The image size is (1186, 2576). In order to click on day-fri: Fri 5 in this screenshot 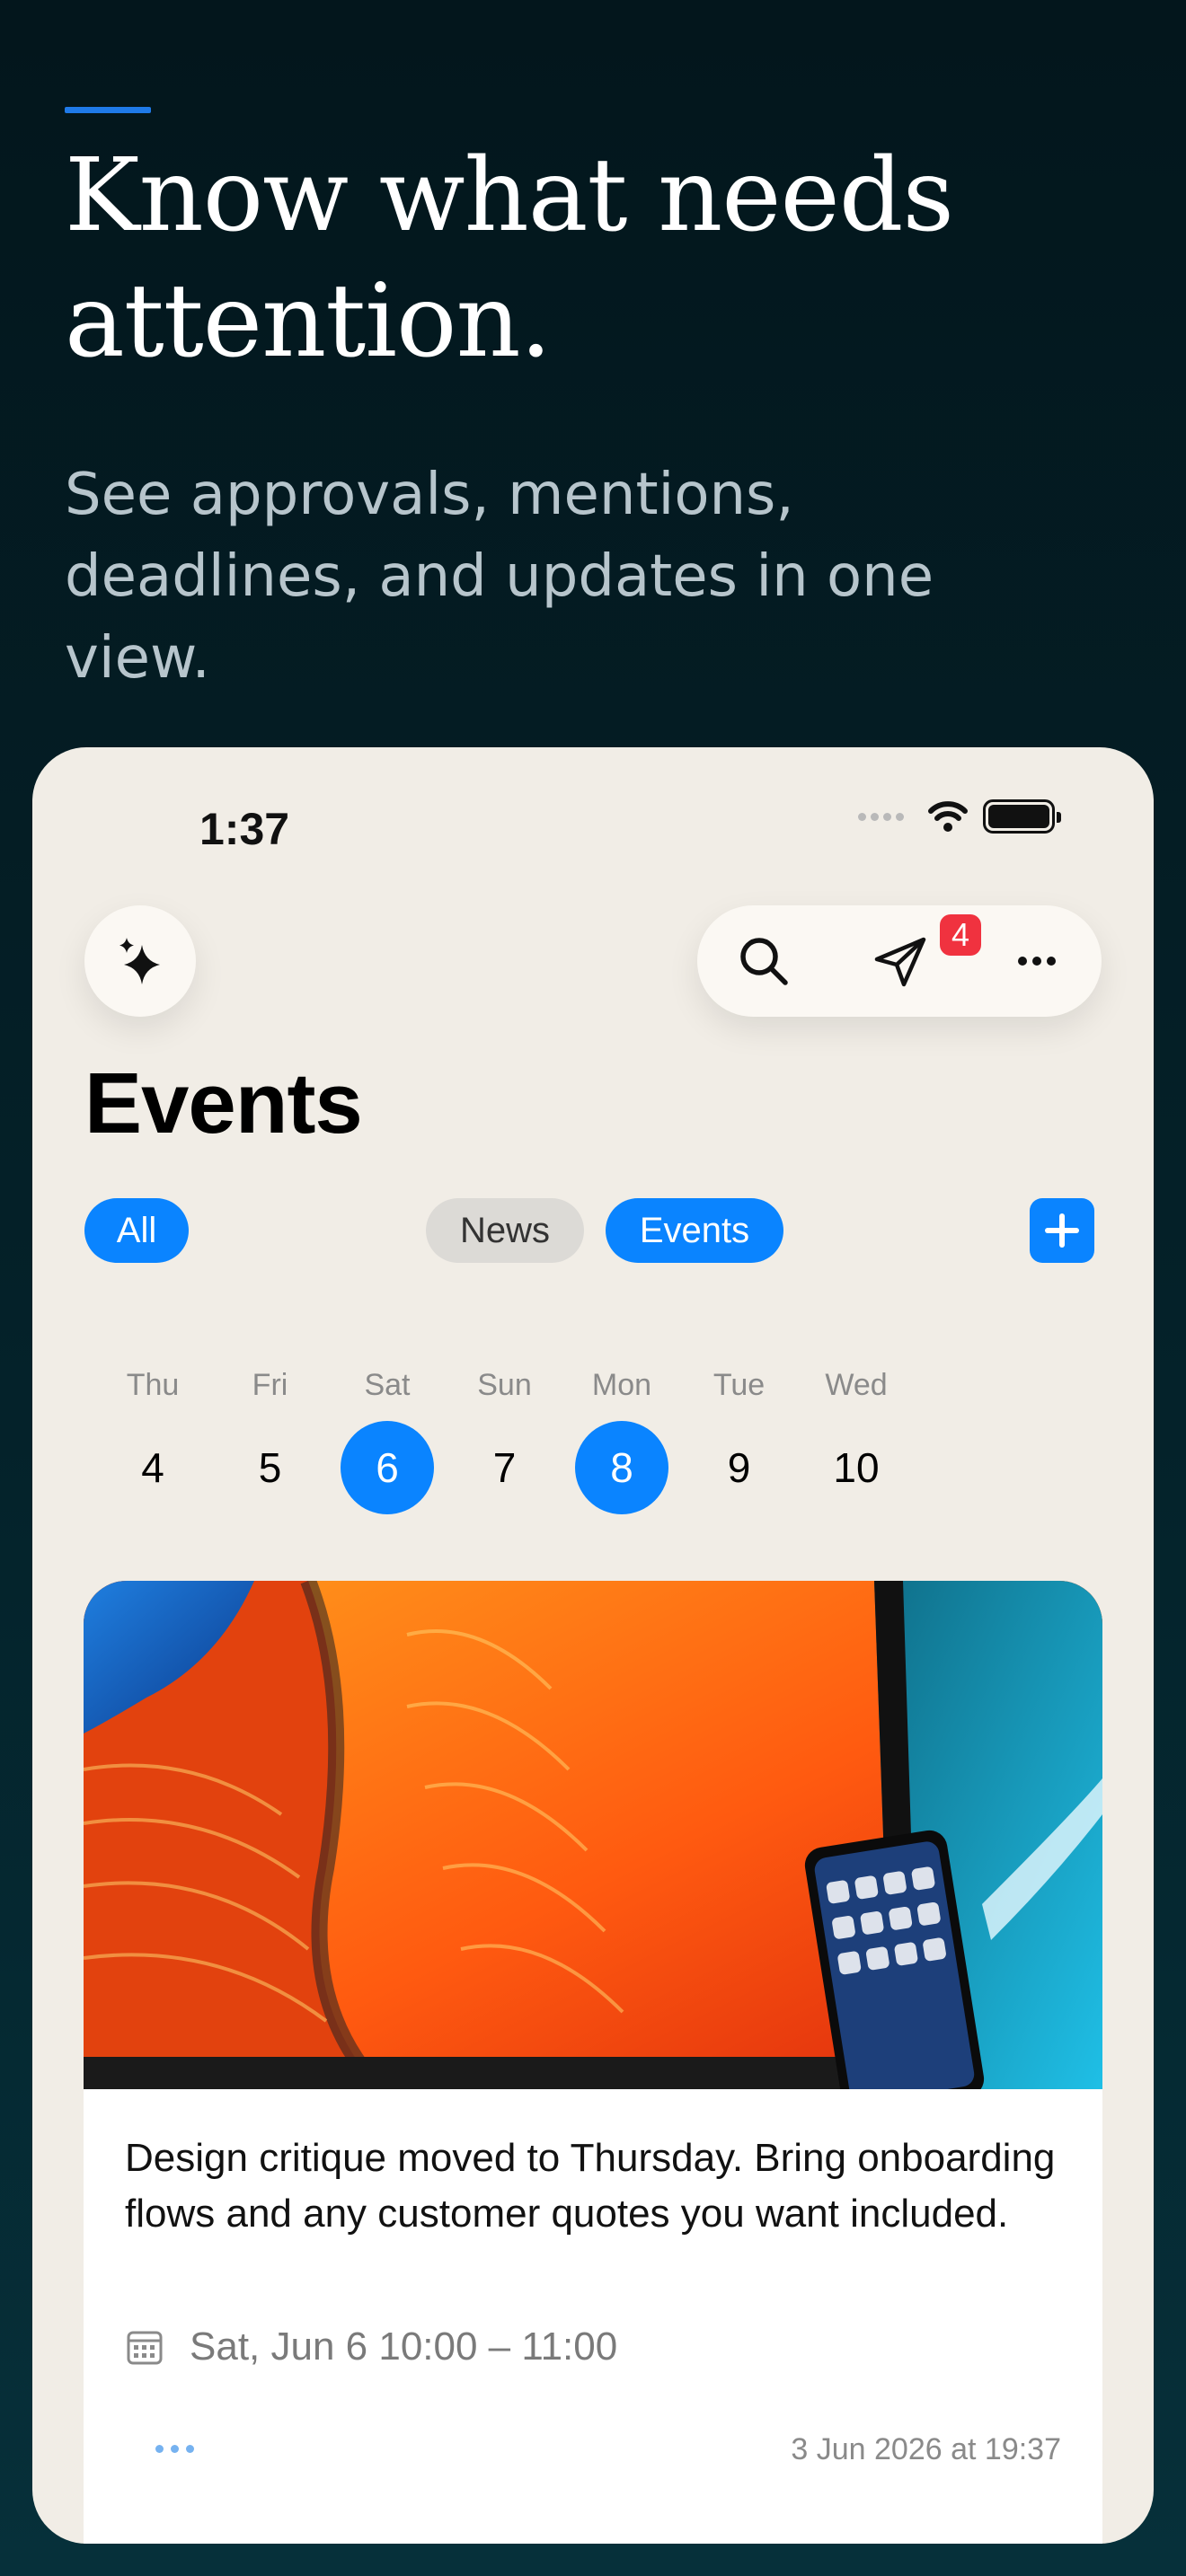, I will do `click(270, 1440)`.